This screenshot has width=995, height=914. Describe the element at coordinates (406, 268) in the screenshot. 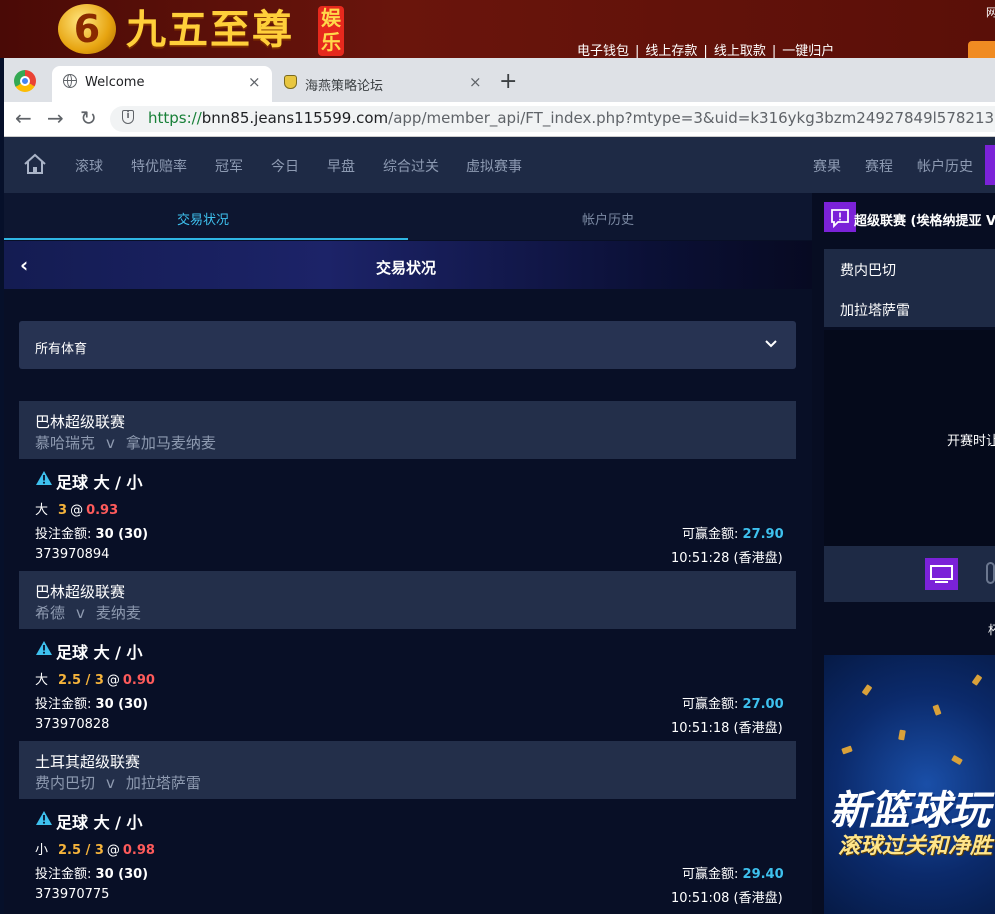

I see `page-title: 交易状况` at that location.